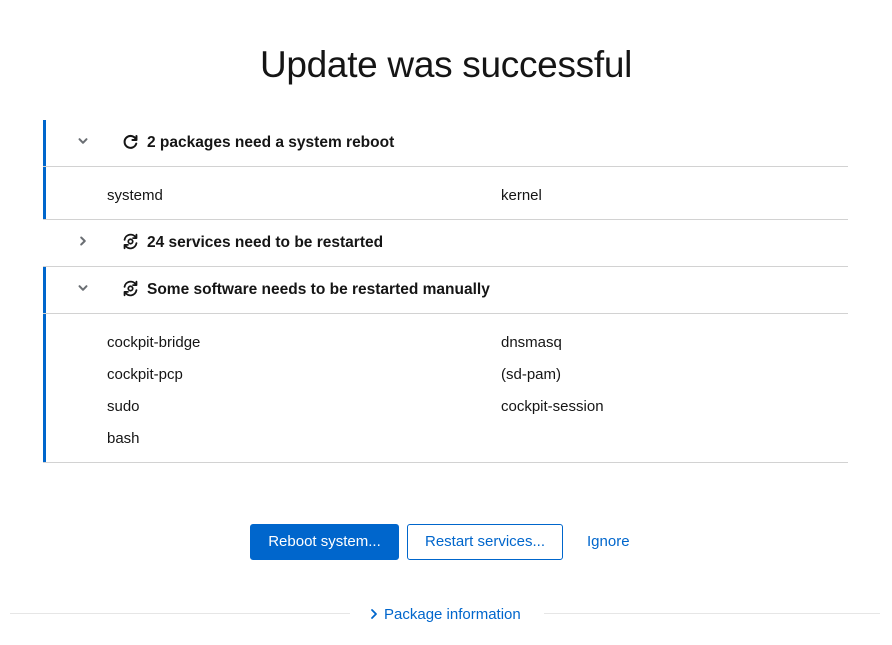 The height and width of the screenshot is (645, 892). What do you see at coordinates (445, 143) in the screenshot?
I see `section-reboot-packages-header: 2 packages need a system reboot` at bounding box center [445, 143].